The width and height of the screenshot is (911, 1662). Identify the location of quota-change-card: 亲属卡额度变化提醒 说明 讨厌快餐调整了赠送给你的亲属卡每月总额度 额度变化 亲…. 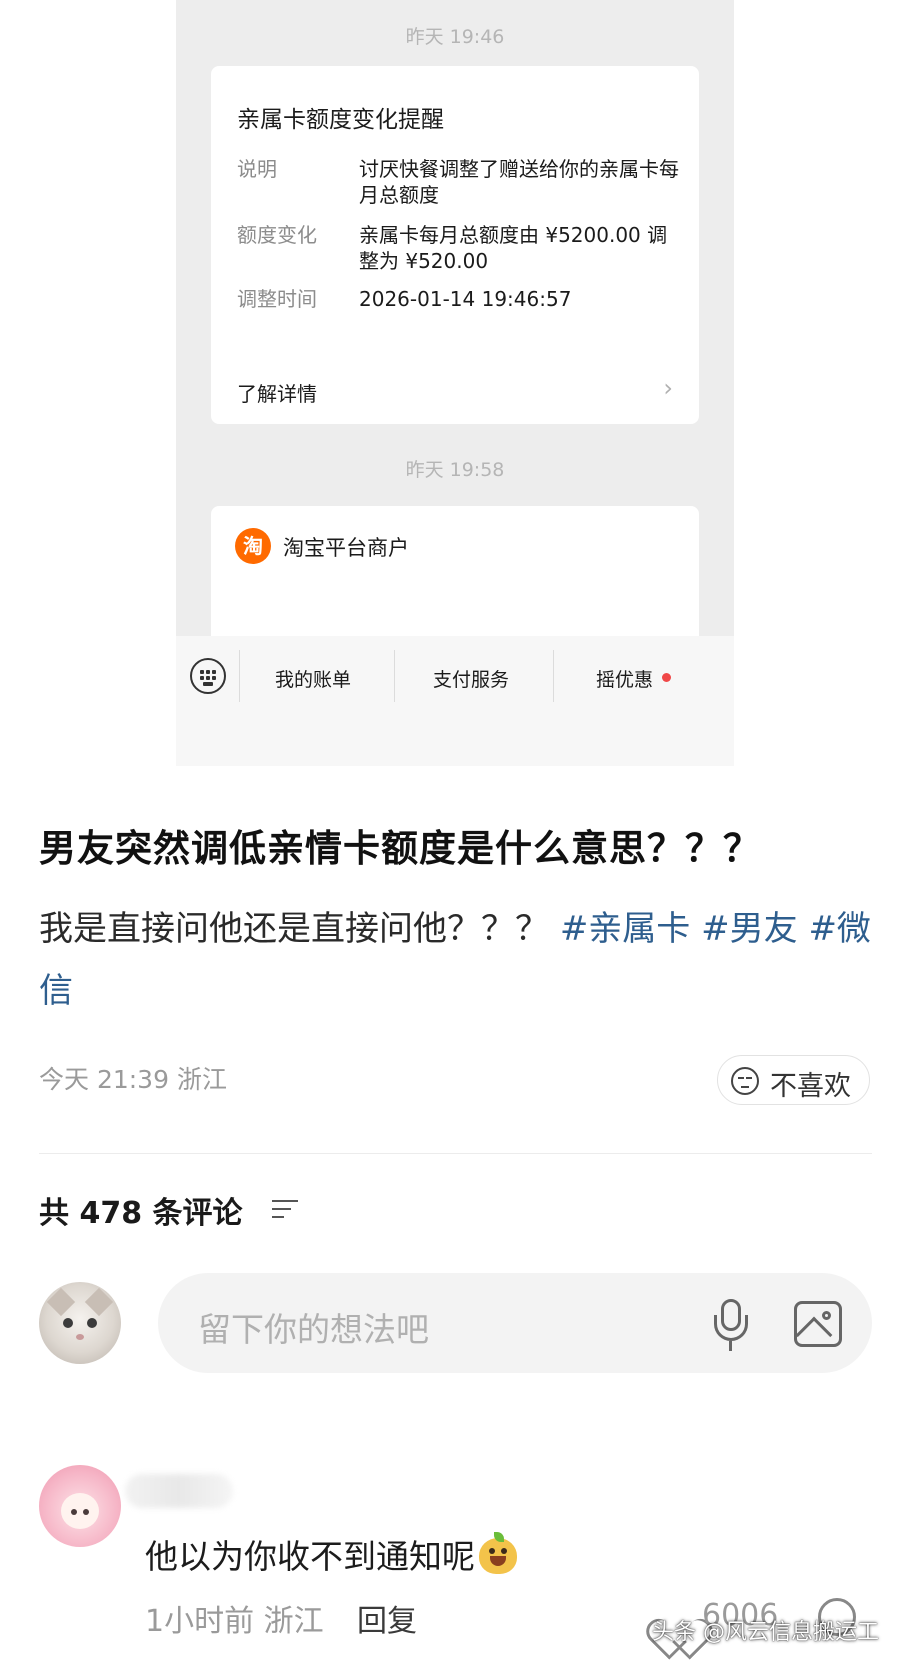
(455, 245).